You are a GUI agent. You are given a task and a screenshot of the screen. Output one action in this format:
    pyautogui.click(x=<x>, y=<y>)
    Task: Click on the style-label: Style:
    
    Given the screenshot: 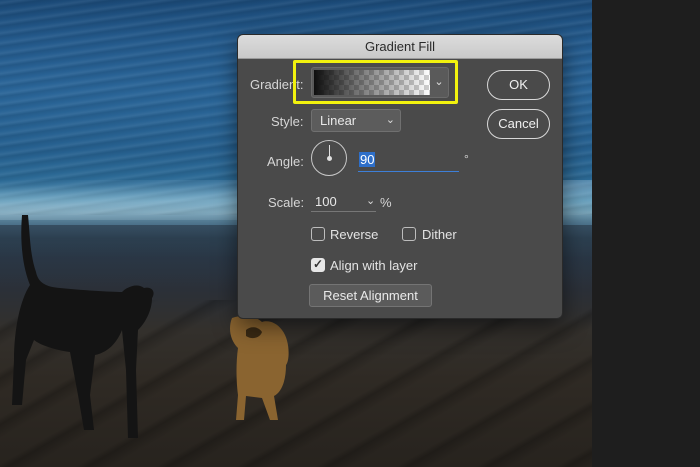 What is the action you would take?
    pyautogui.click(x=287, y=121)
    